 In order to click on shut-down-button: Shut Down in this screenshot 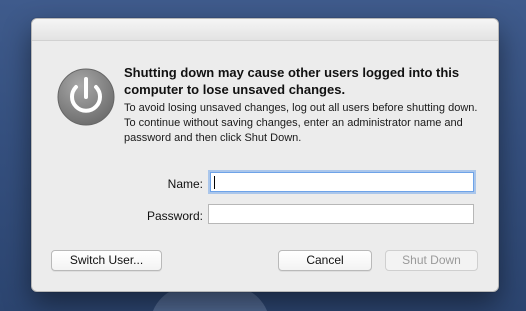, I will do `click(431, 260)`.